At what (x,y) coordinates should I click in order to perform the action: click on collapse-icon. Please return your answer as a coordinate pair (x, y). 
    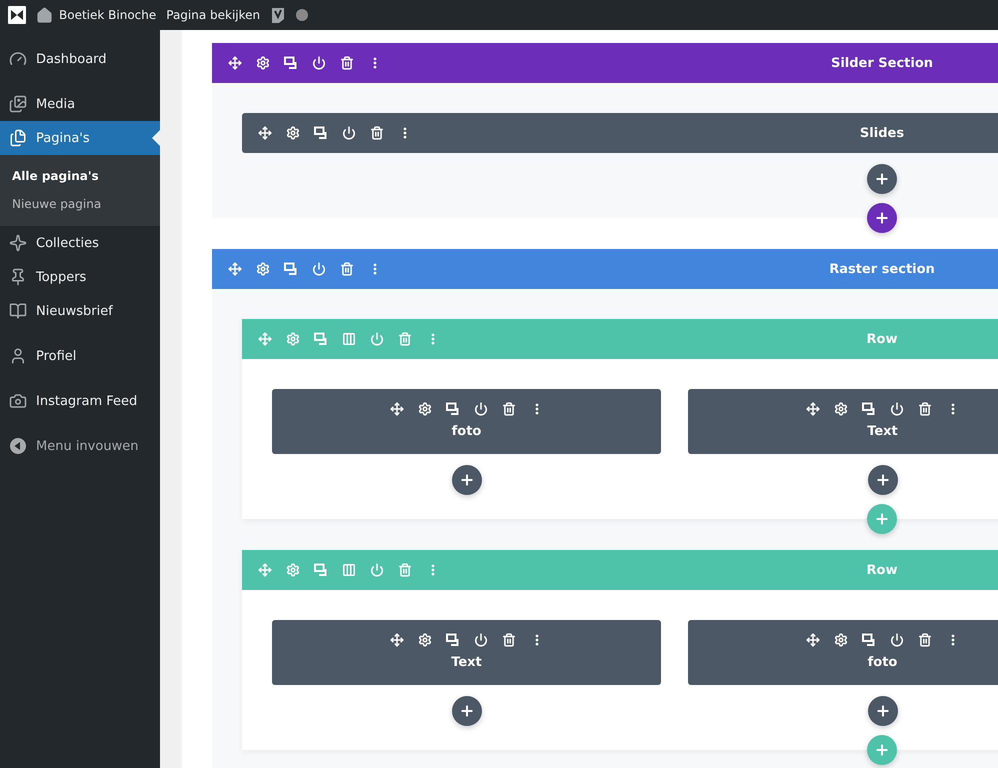
    Looking at the image, I should click on (18, 446).